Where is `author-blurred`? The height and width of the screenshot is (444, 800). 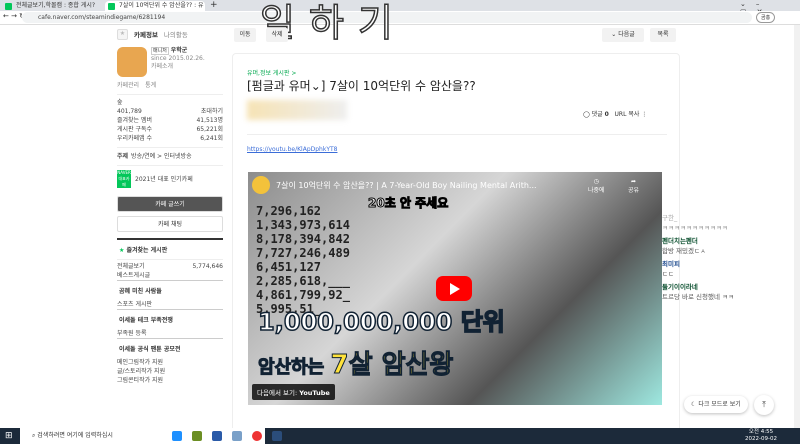
author-blurred is located at coordinates (297, 110).